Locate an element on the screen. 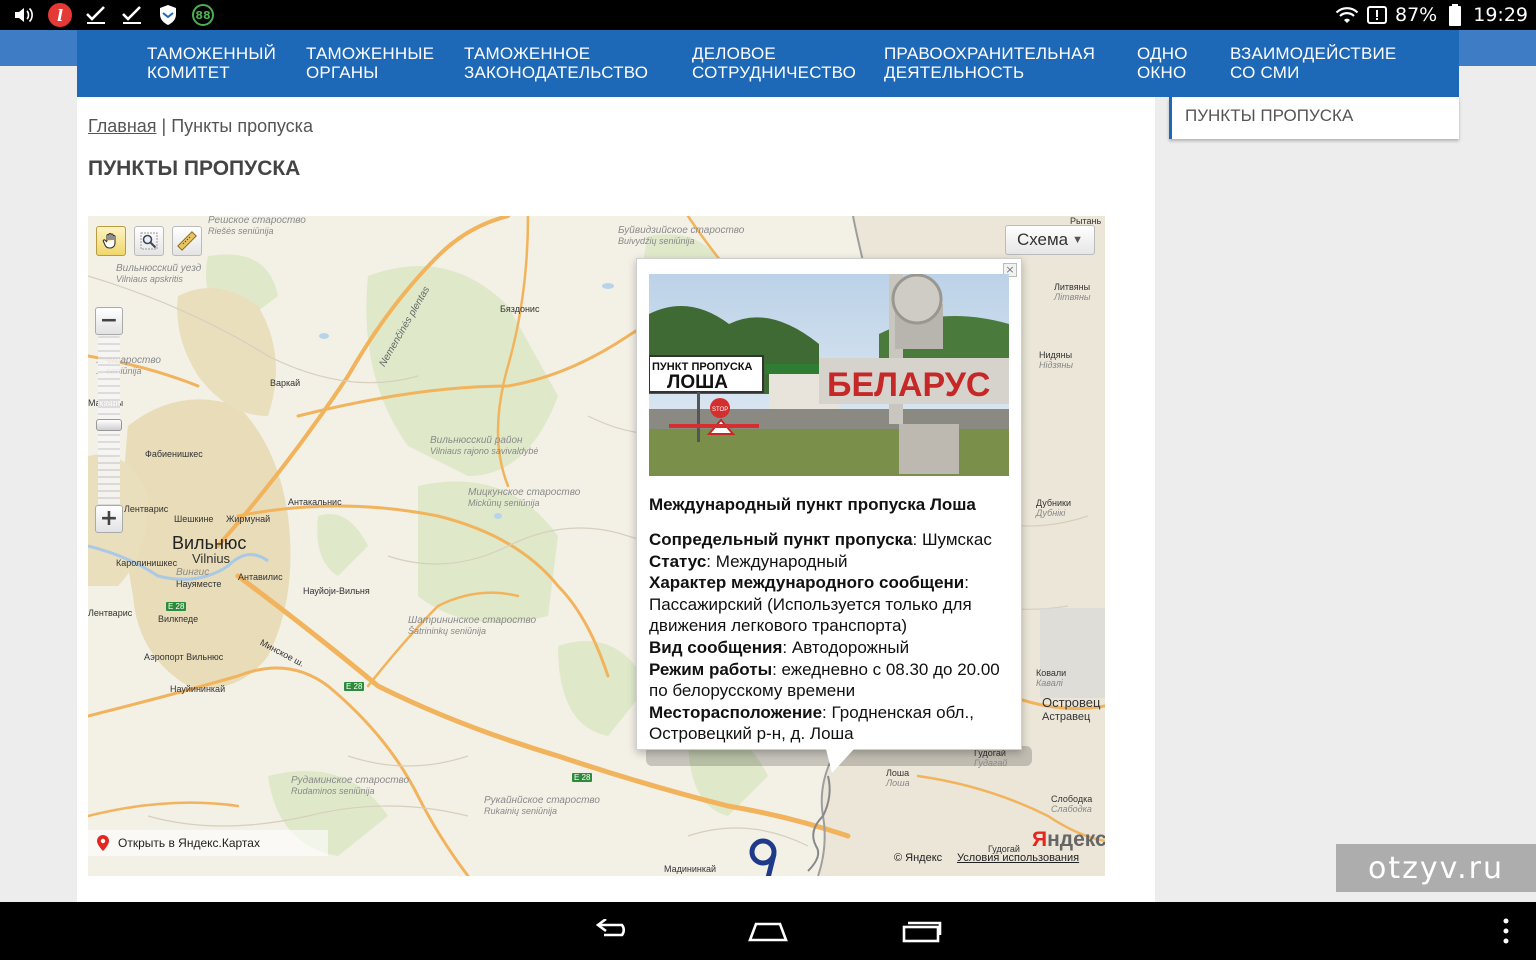 The height and width of the screenshot is (960, 1536). balloon-field: Вид сообщения: Автодорожный is located at coordinates (833, 648).